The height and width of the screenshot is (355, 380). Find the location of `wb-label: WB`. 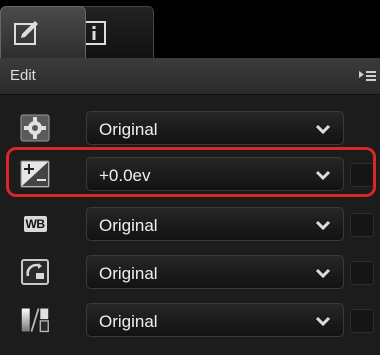

wb-label: WB is located at coordinates (35, 224).